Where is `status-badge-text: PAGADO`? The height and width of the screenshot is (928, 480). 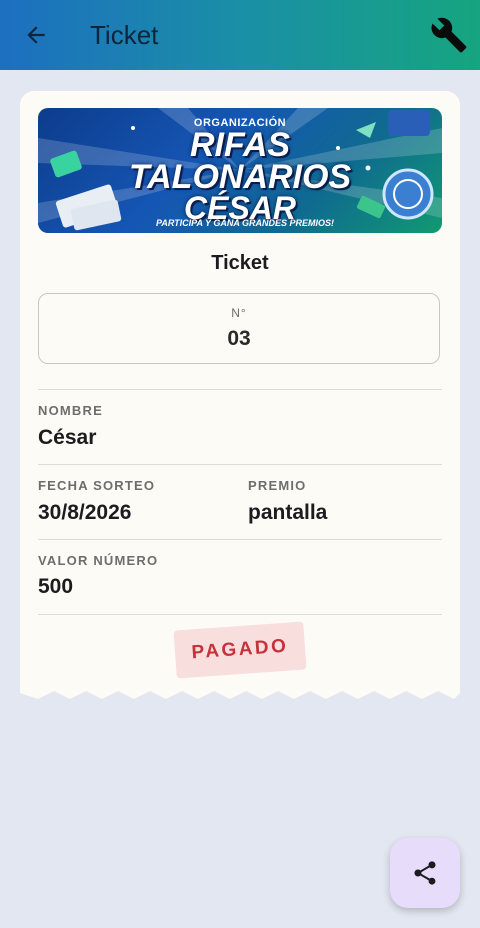 status-badge-text: PAGADO is located at coordinates (240, 649).